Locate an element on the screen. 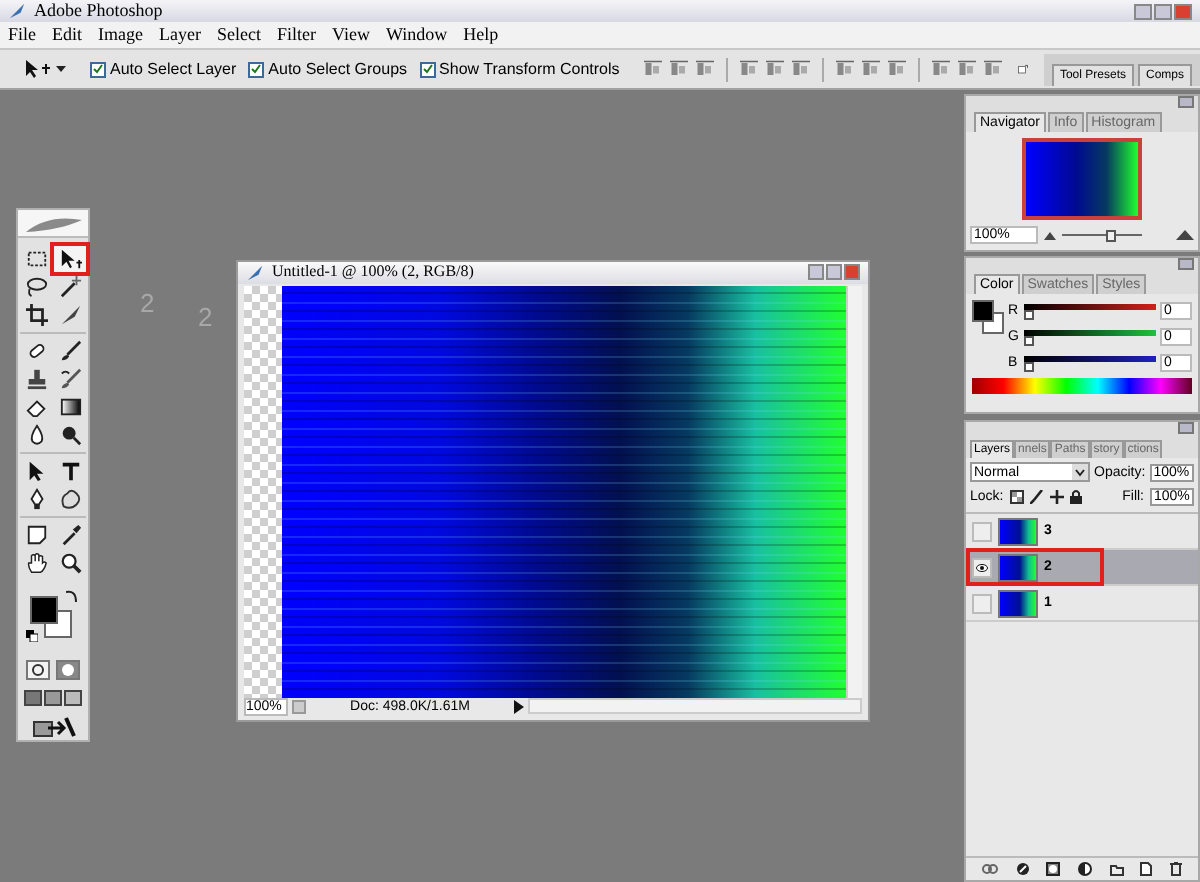  menu-item: File is located at coordinates (22, 35).